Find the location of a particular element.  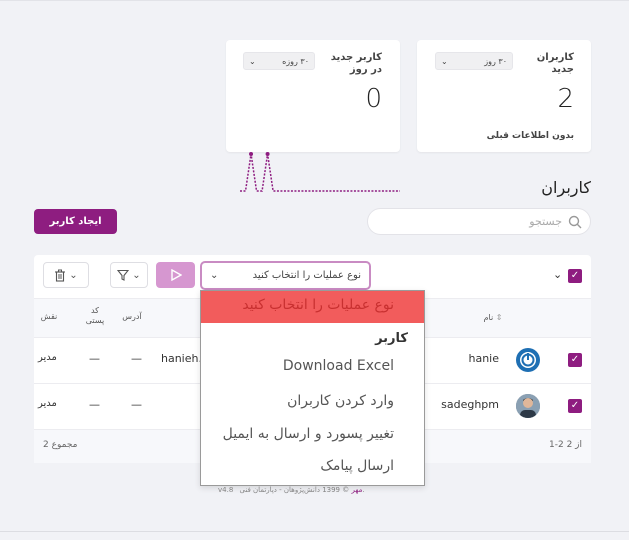

per-day-period-select: ۳۰ روزه ⌄ is located at coordinates (279, 61).